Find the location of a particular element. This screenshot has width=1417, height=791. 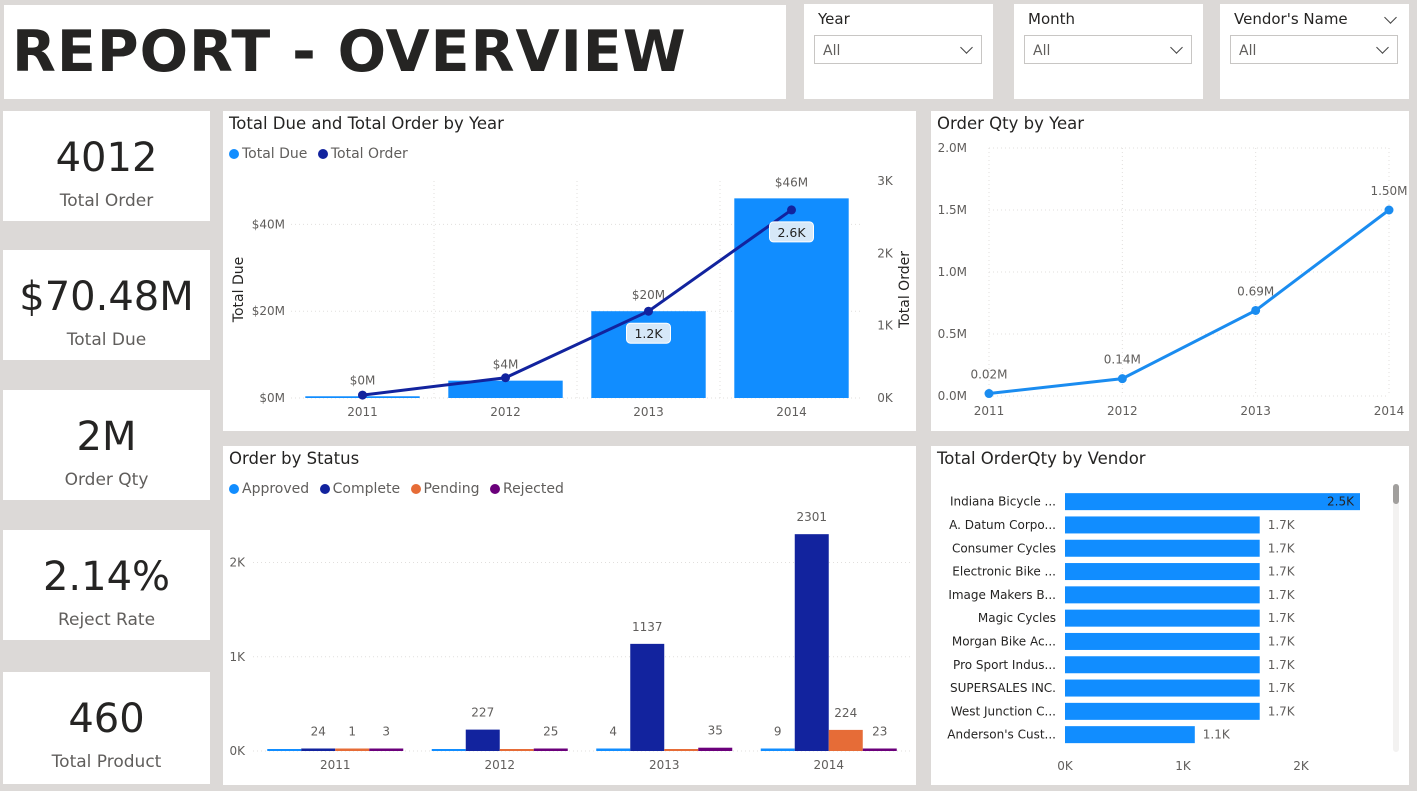

bar-data-label: 9 is located at coordinates (778, 732).